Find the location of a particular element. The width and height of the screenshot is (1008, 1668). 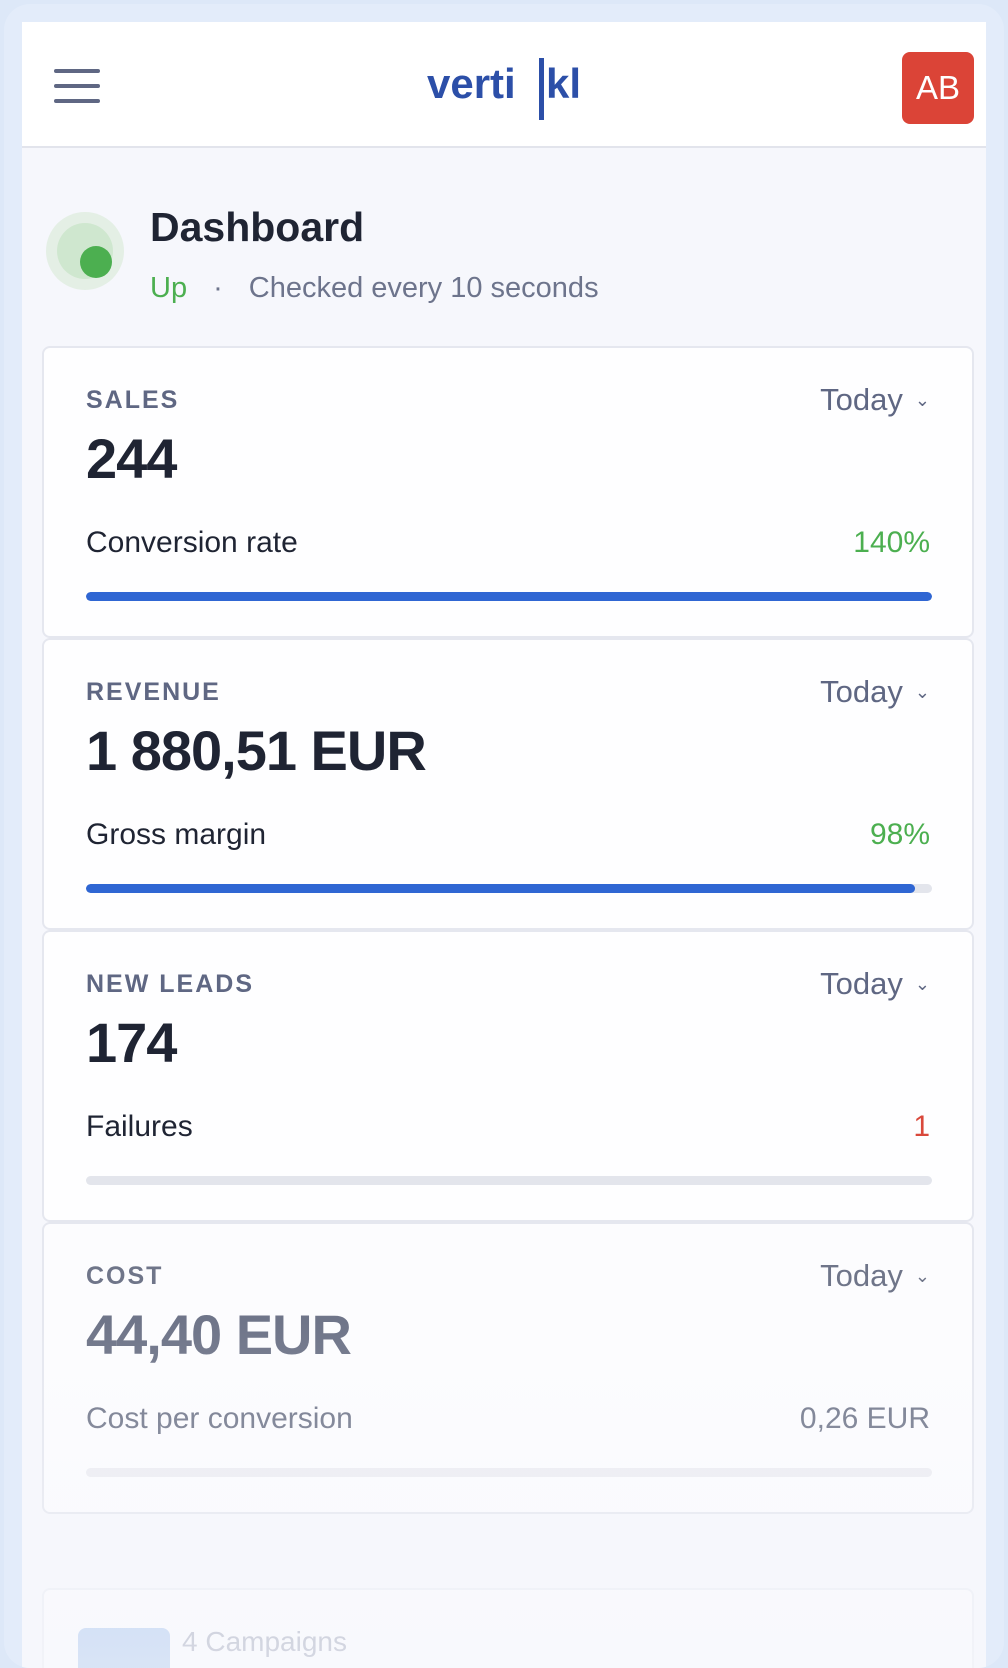

status-line: Up · Checked every 10 seconds is located at coordinates (374, 288).